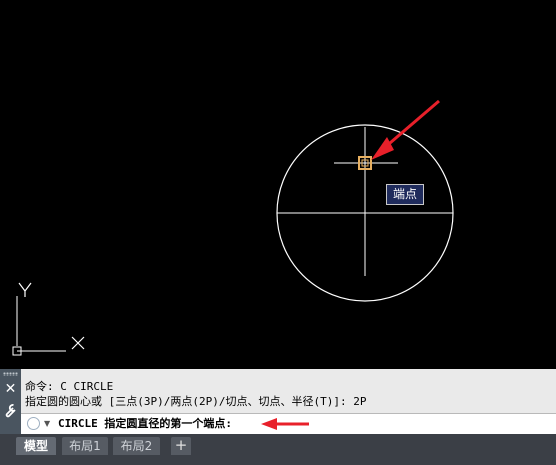 The image size is (556, 465). I want to click on command-input-line: ▼ CIRCLE 指定圆直径的第一个端点:, so click(288, 423).